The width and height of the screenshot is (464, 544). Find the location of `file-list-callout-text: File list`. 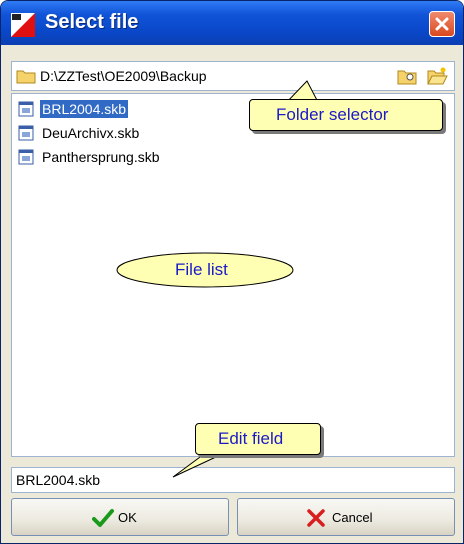

file-list-callout-text: File list is located at coordinates (201, 269).